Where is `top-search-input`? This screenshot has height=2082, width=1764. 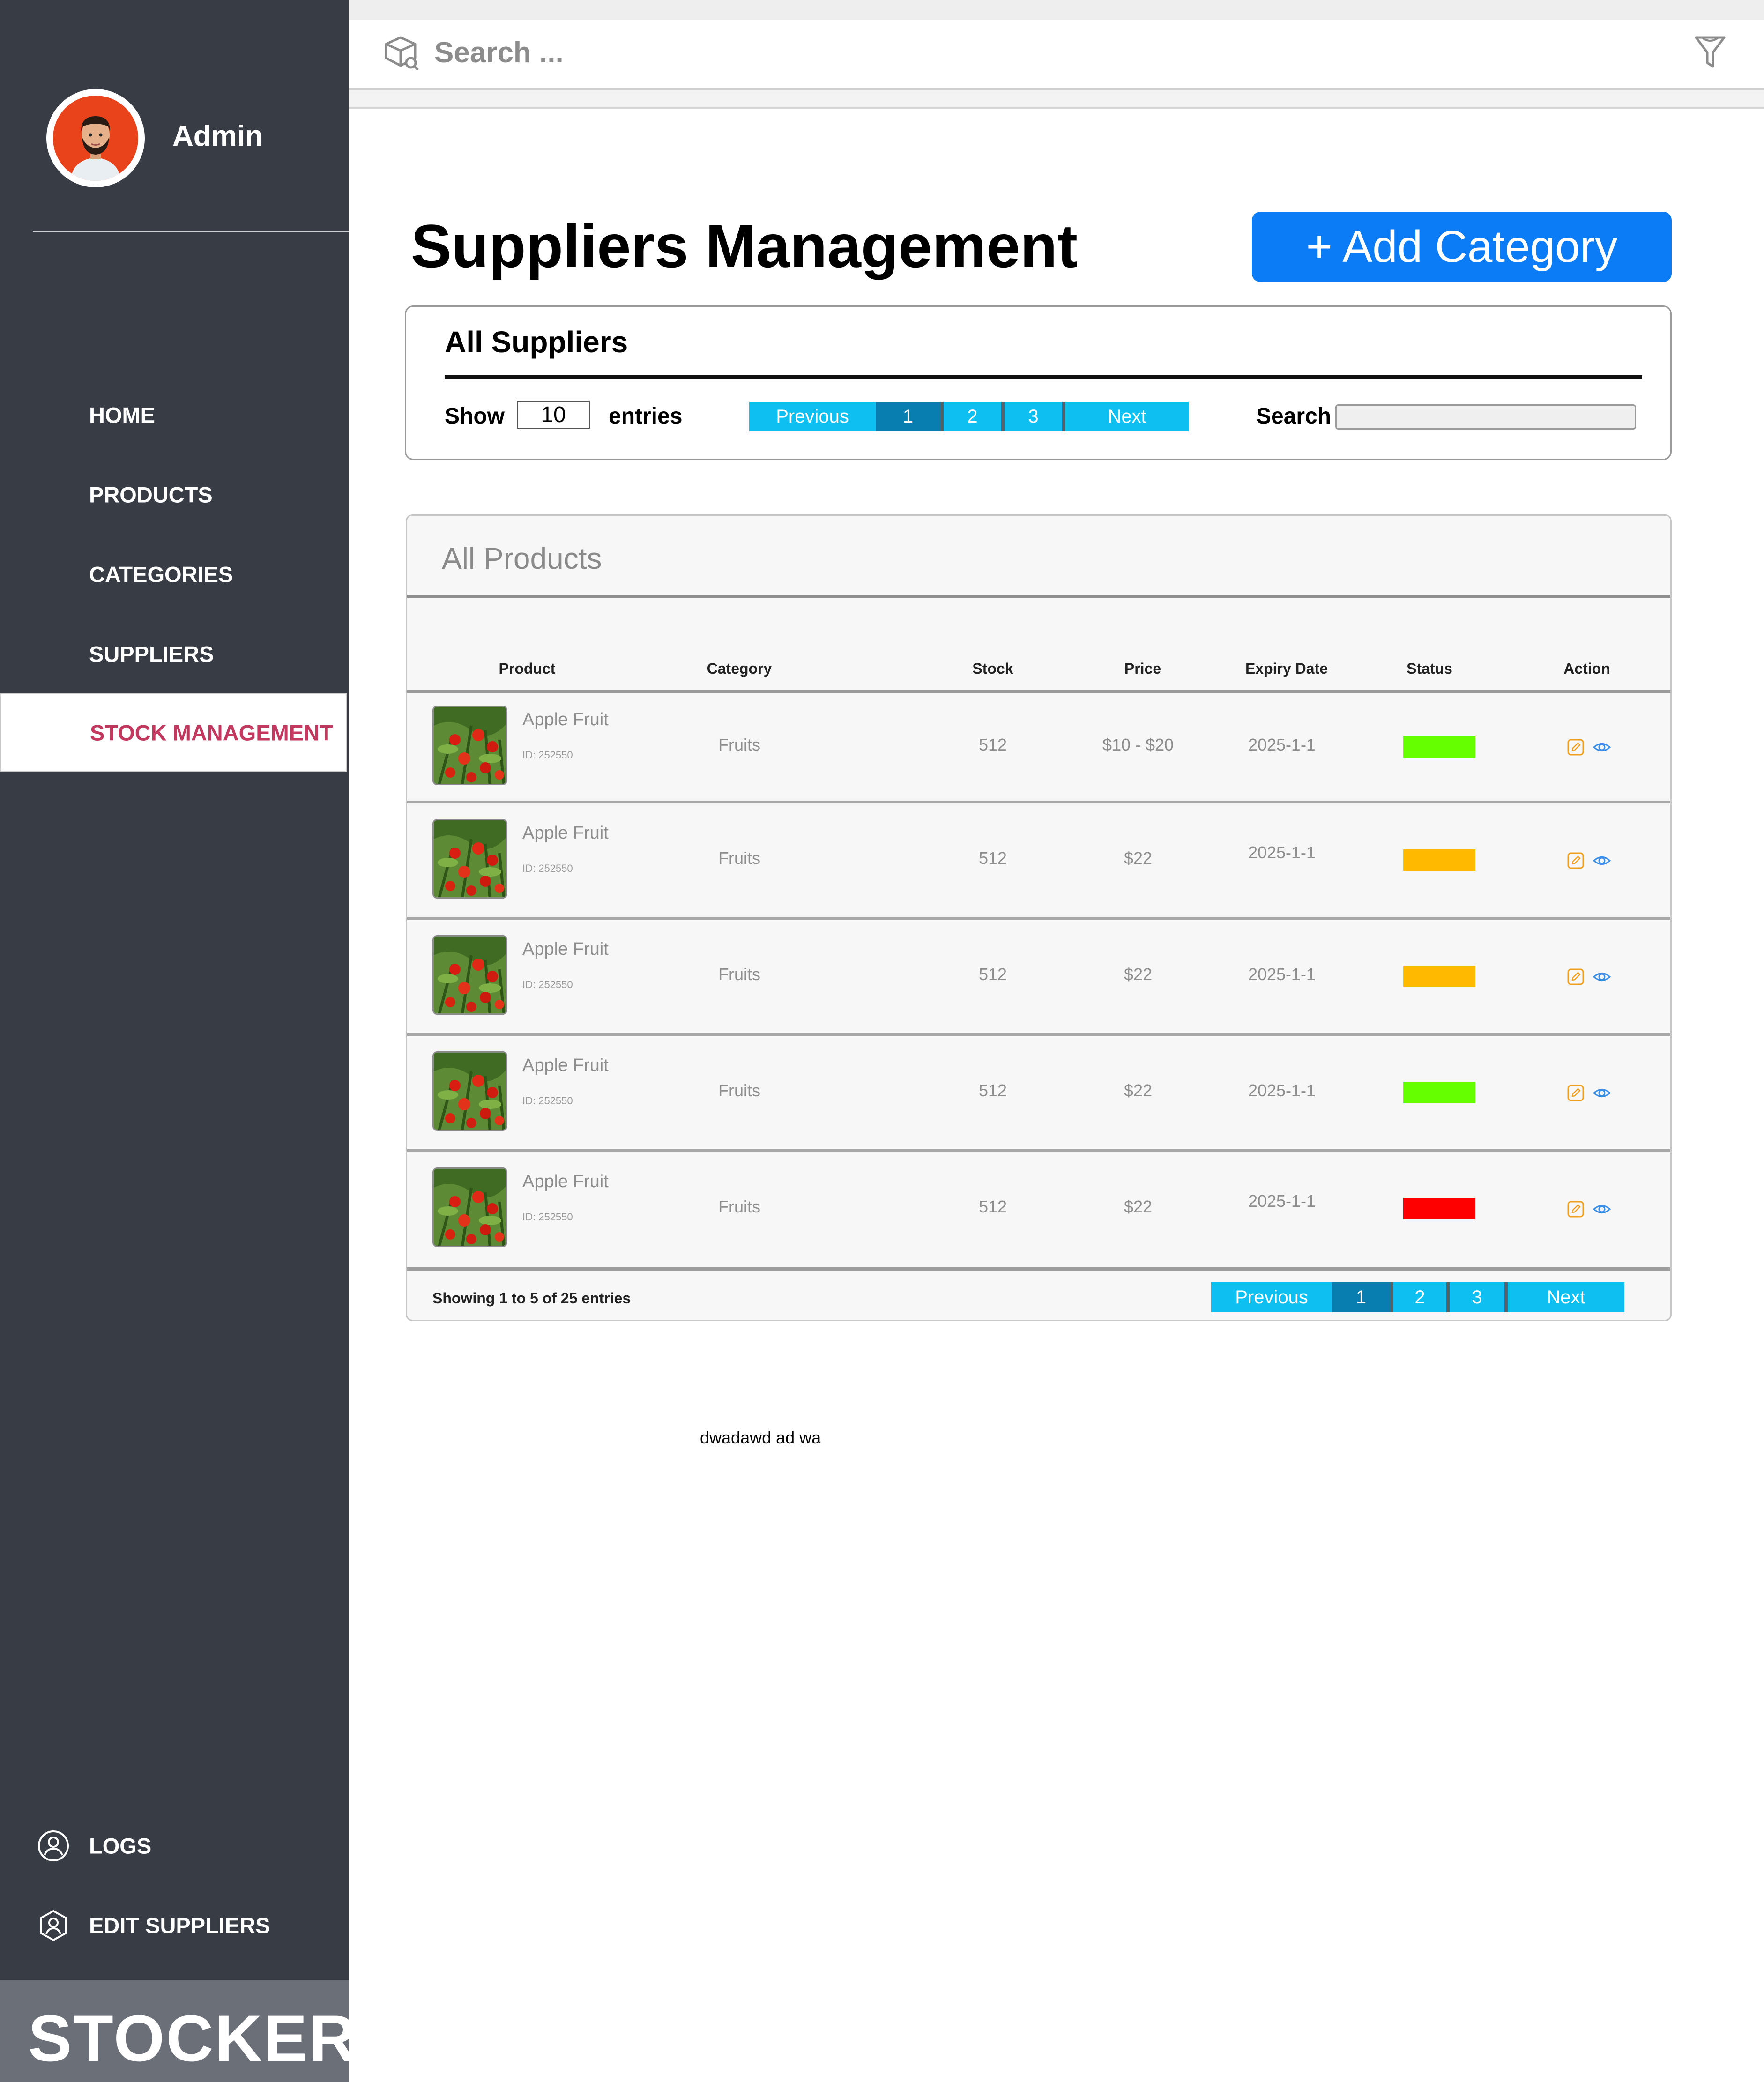
top-search-input is located at coordinates (762, 52).